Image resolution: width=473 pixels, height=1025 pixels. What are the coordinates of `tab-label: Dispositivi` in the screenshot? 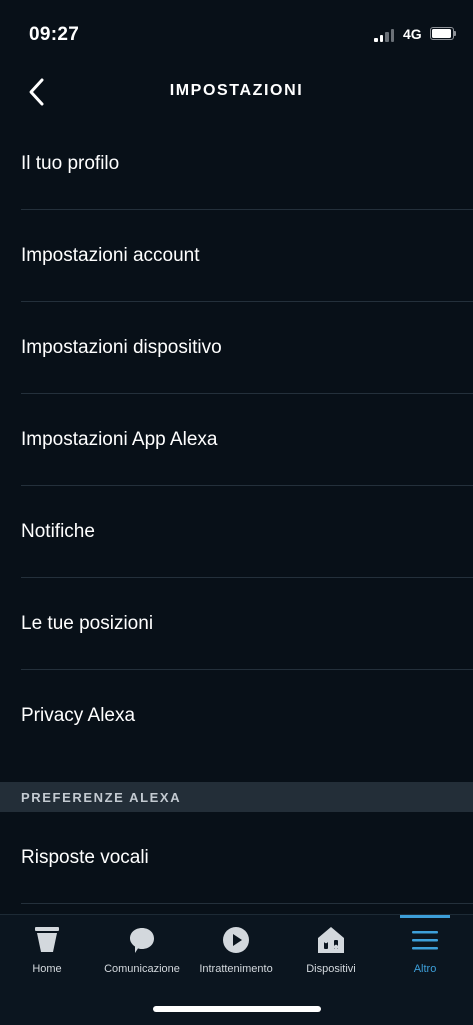 It's located at (331, 969).